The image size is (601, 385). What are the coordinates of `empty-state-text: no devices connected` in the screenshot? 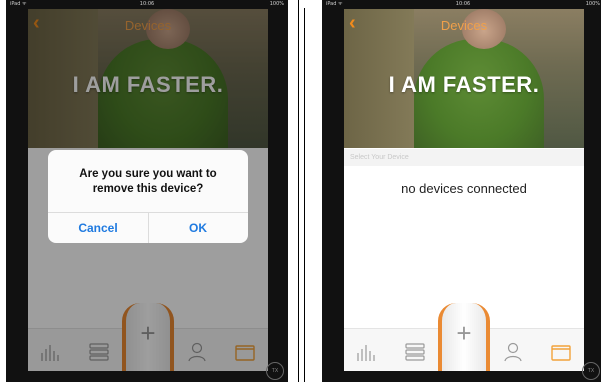 It's located at (464, 188).